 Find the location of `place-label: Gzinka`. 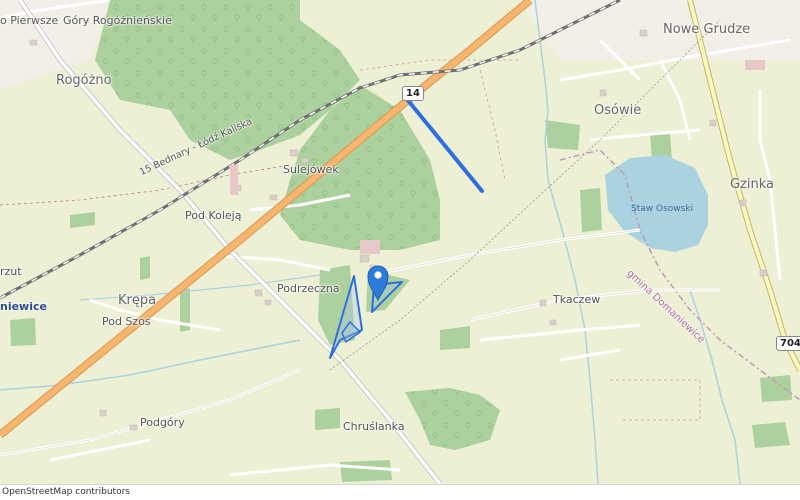

place-label: Gzinka is located at coordinates (752, 184).